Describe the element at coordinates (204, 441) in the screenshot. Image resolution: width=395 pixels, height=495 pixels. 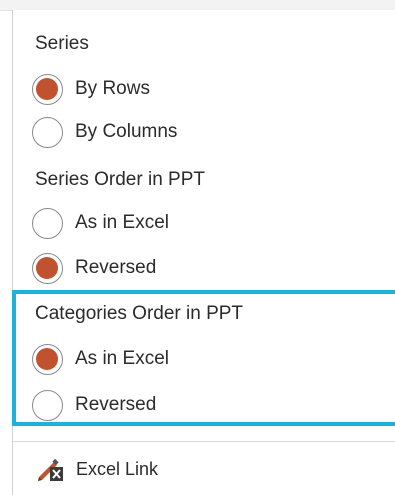
I see `menu-divider` at that location.